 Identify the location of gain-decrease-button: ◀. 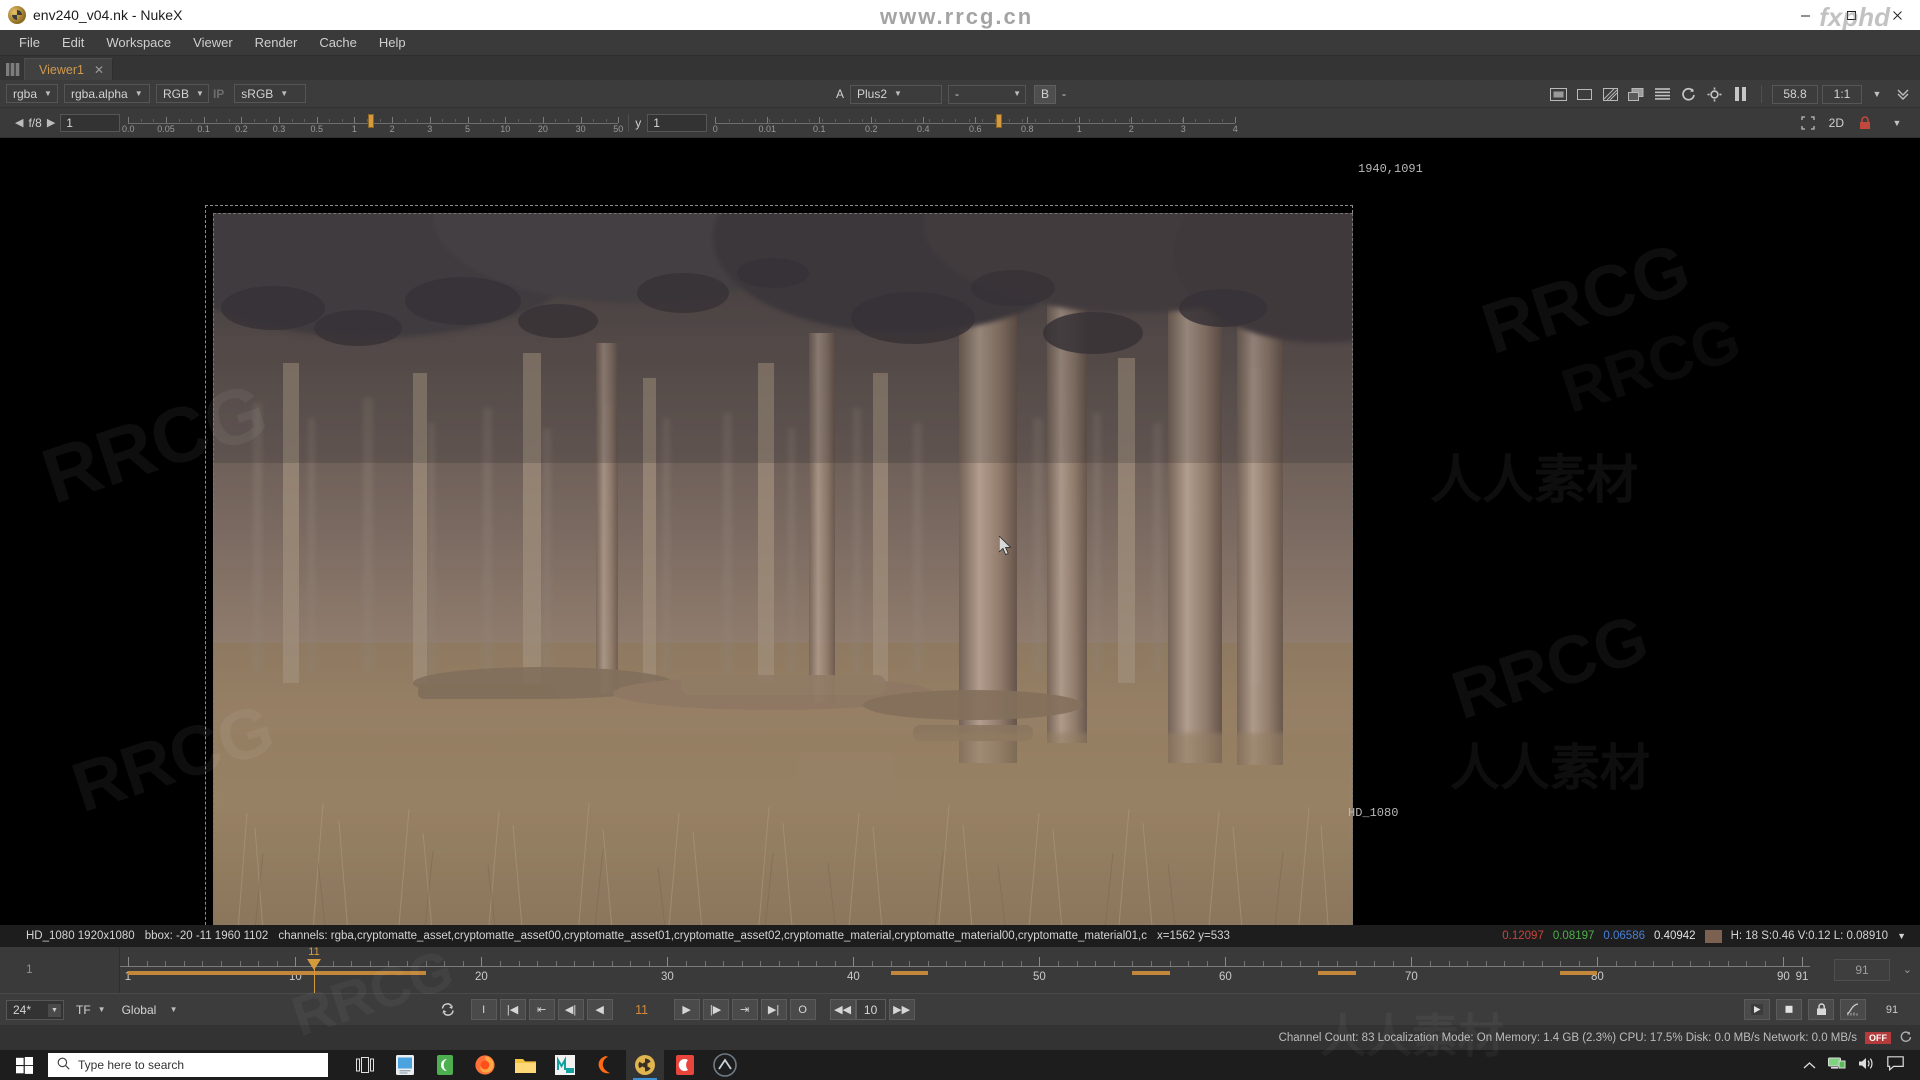
(19, 122).